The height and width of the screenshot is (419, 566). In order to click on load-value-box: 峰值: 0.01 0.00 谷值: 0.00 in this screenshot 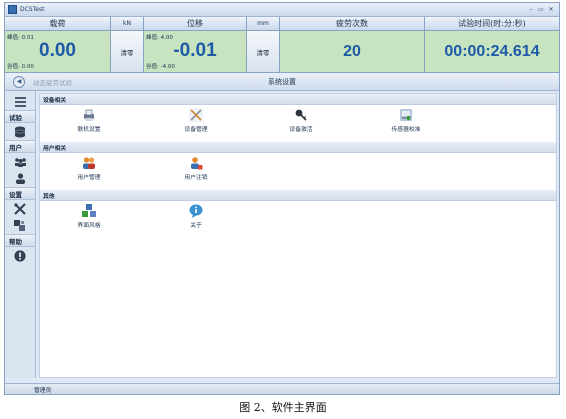, I will do `click(57, 51)`.